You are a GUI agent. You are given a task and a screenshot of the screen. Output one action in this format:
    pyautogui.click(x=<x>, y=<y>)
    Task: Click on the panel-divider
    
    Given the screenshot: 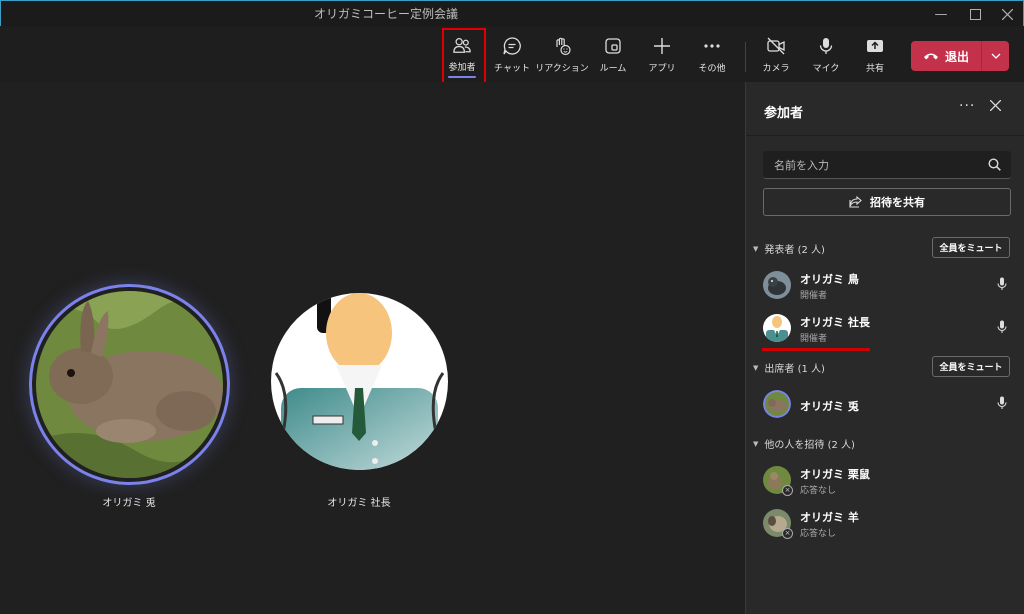 What is the action you would take?
    pyautogui.click(x=885, y=135)
    